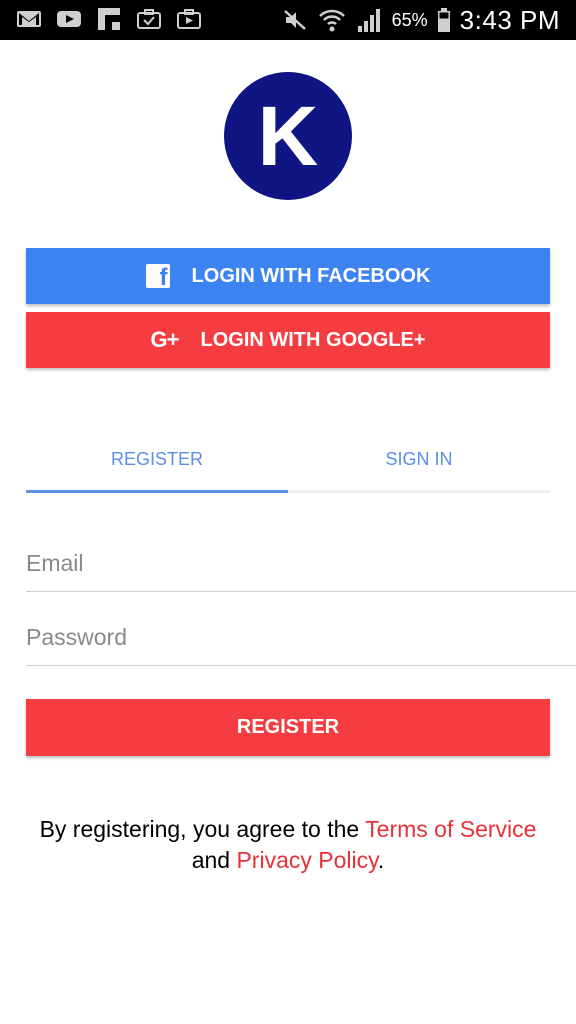 This screenshot has height=1024, width=576. Describe the element at coordinates (450, 829) in the screenshot. I see `terms-of-service-link: Terms of Service` at that location.